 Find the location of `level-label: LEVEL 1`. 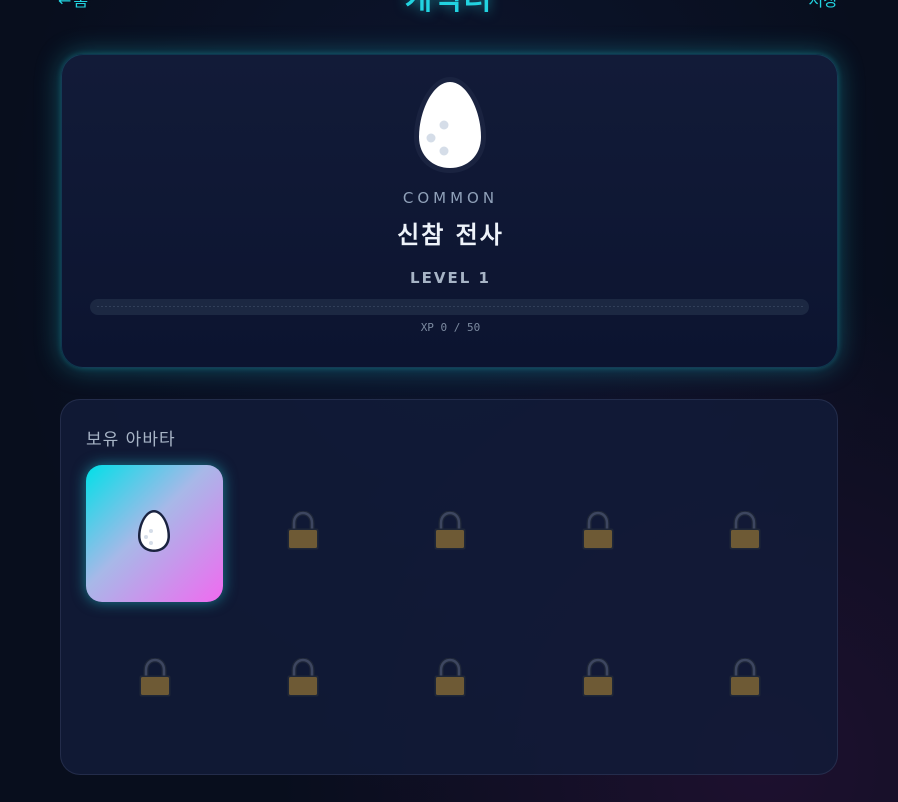

level-label: LEVEL 1 is located at coordinates (450, 278).